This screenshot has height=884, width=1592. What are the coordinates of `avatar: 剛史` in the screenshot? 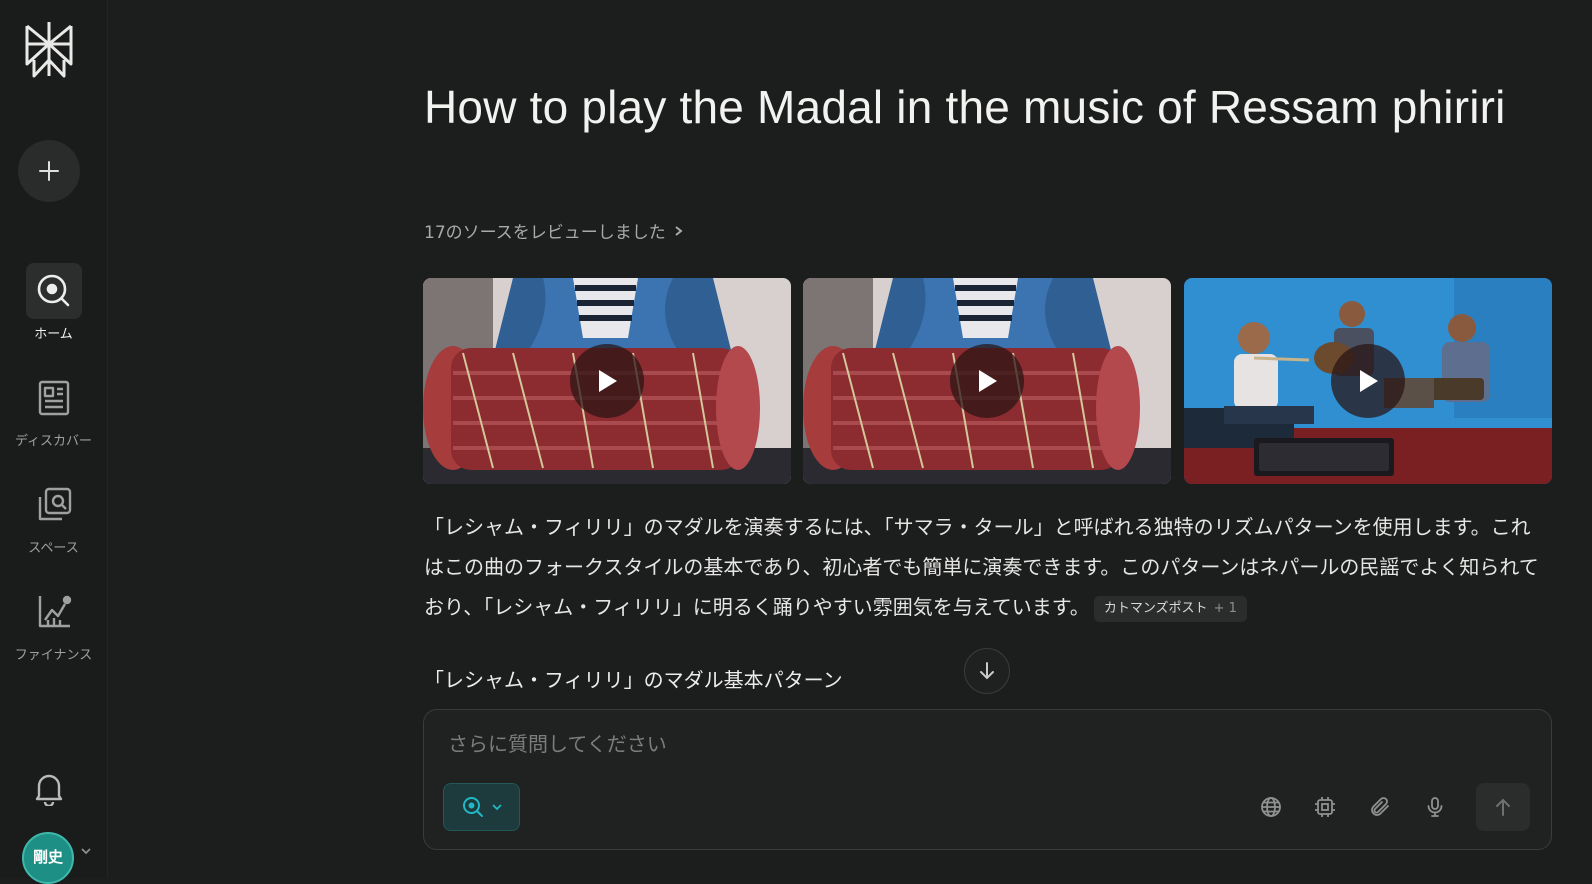 It's located at (48, 858).